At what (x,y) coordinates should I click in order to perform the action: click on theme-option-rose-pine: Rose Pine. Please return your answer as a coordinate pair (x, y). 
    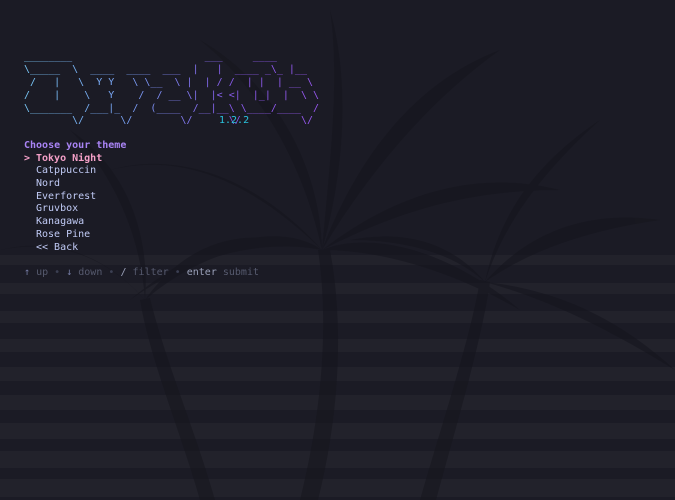
    Looking at the image, I should click on (75, 235).